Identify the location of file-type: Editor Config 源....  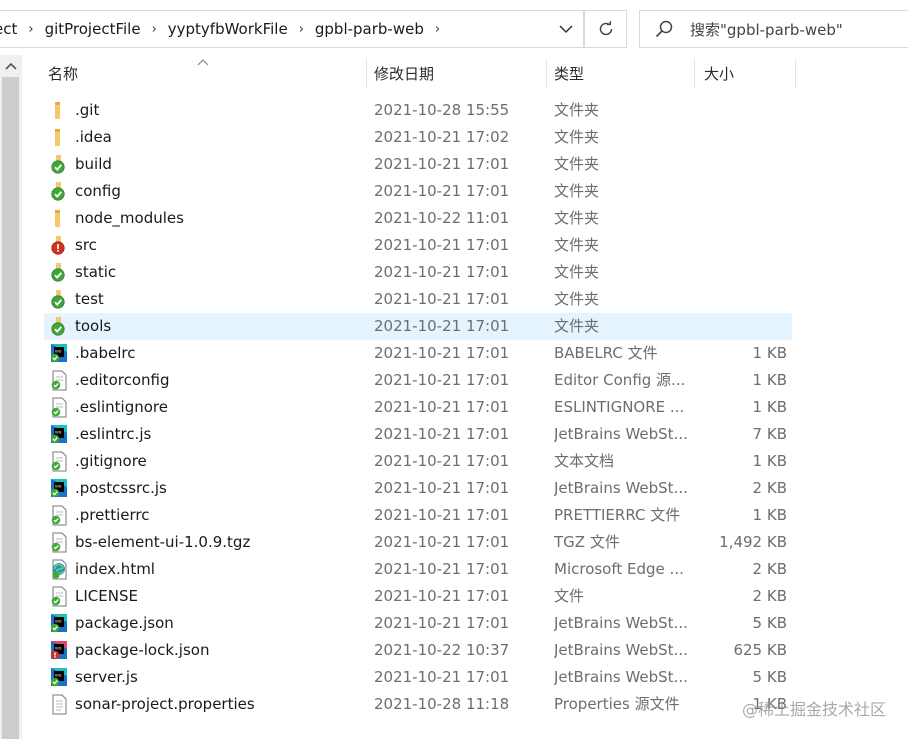
(620, 380).